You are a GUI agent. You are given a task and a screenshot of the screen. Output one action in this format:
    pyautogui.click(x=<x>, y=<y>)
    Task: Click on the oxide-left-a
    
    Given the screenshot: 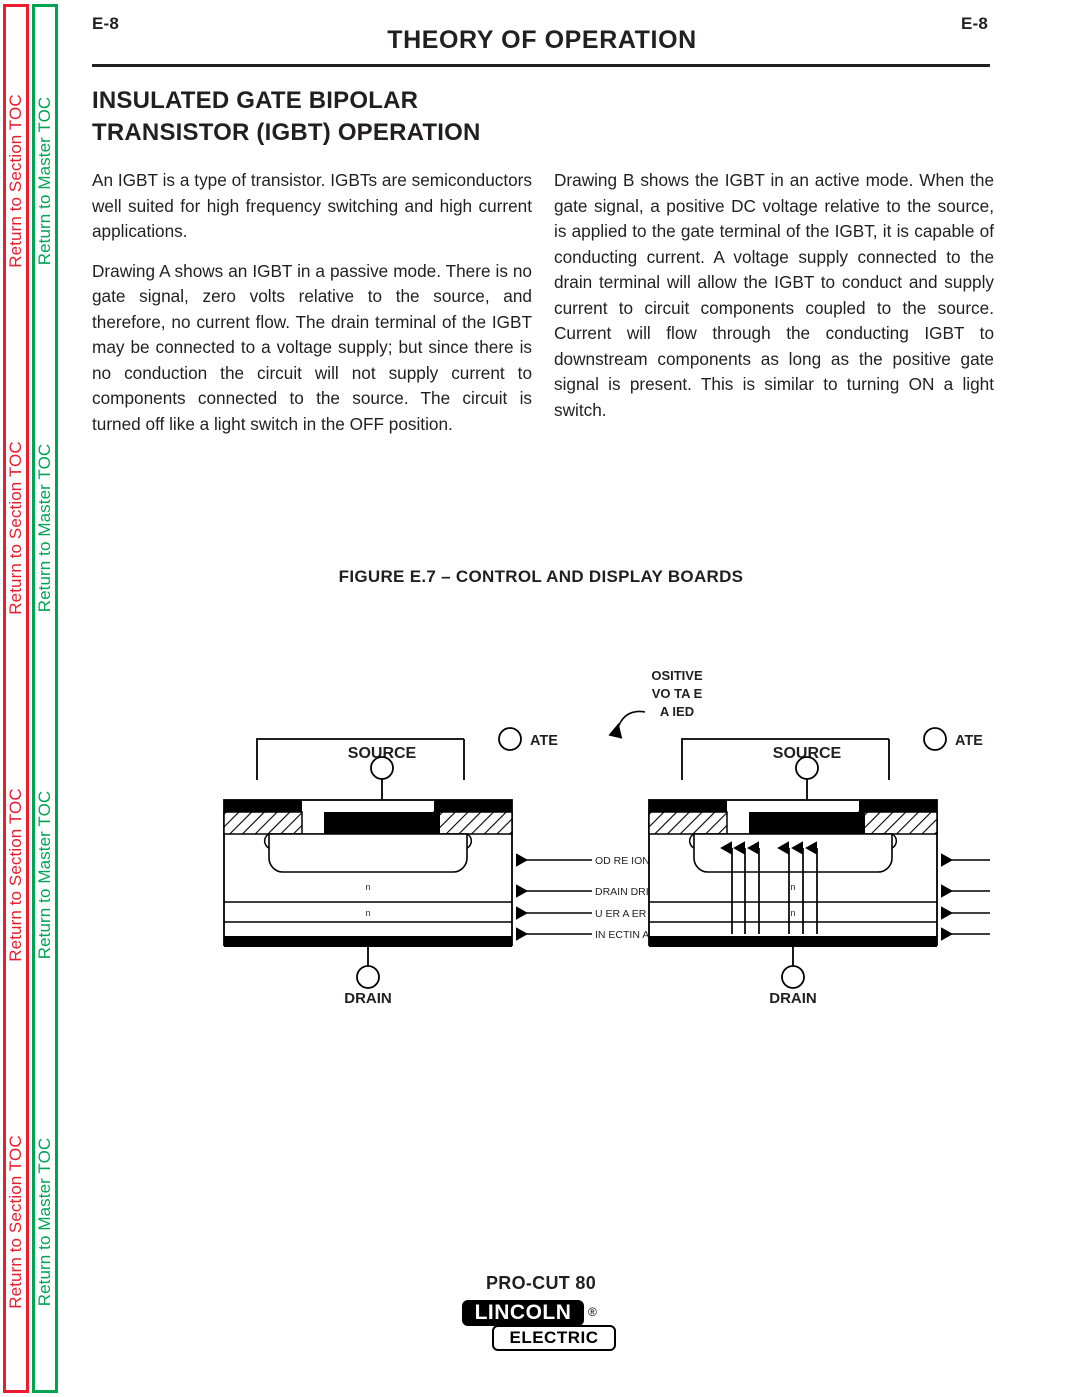 What is the action you would take?
    pyautogui.click(x=263, y=823)
    